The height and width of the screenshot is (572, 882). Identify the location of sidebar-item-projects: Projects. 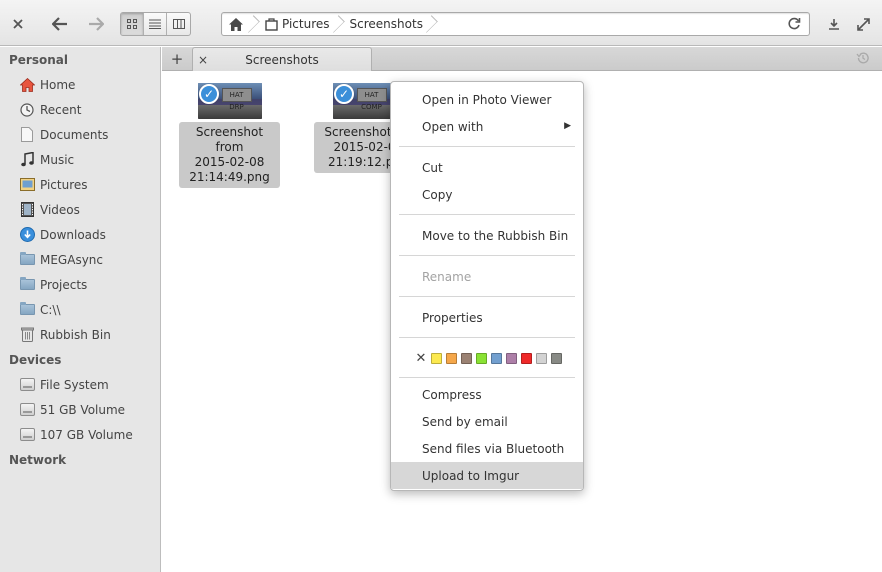
(80, 284).